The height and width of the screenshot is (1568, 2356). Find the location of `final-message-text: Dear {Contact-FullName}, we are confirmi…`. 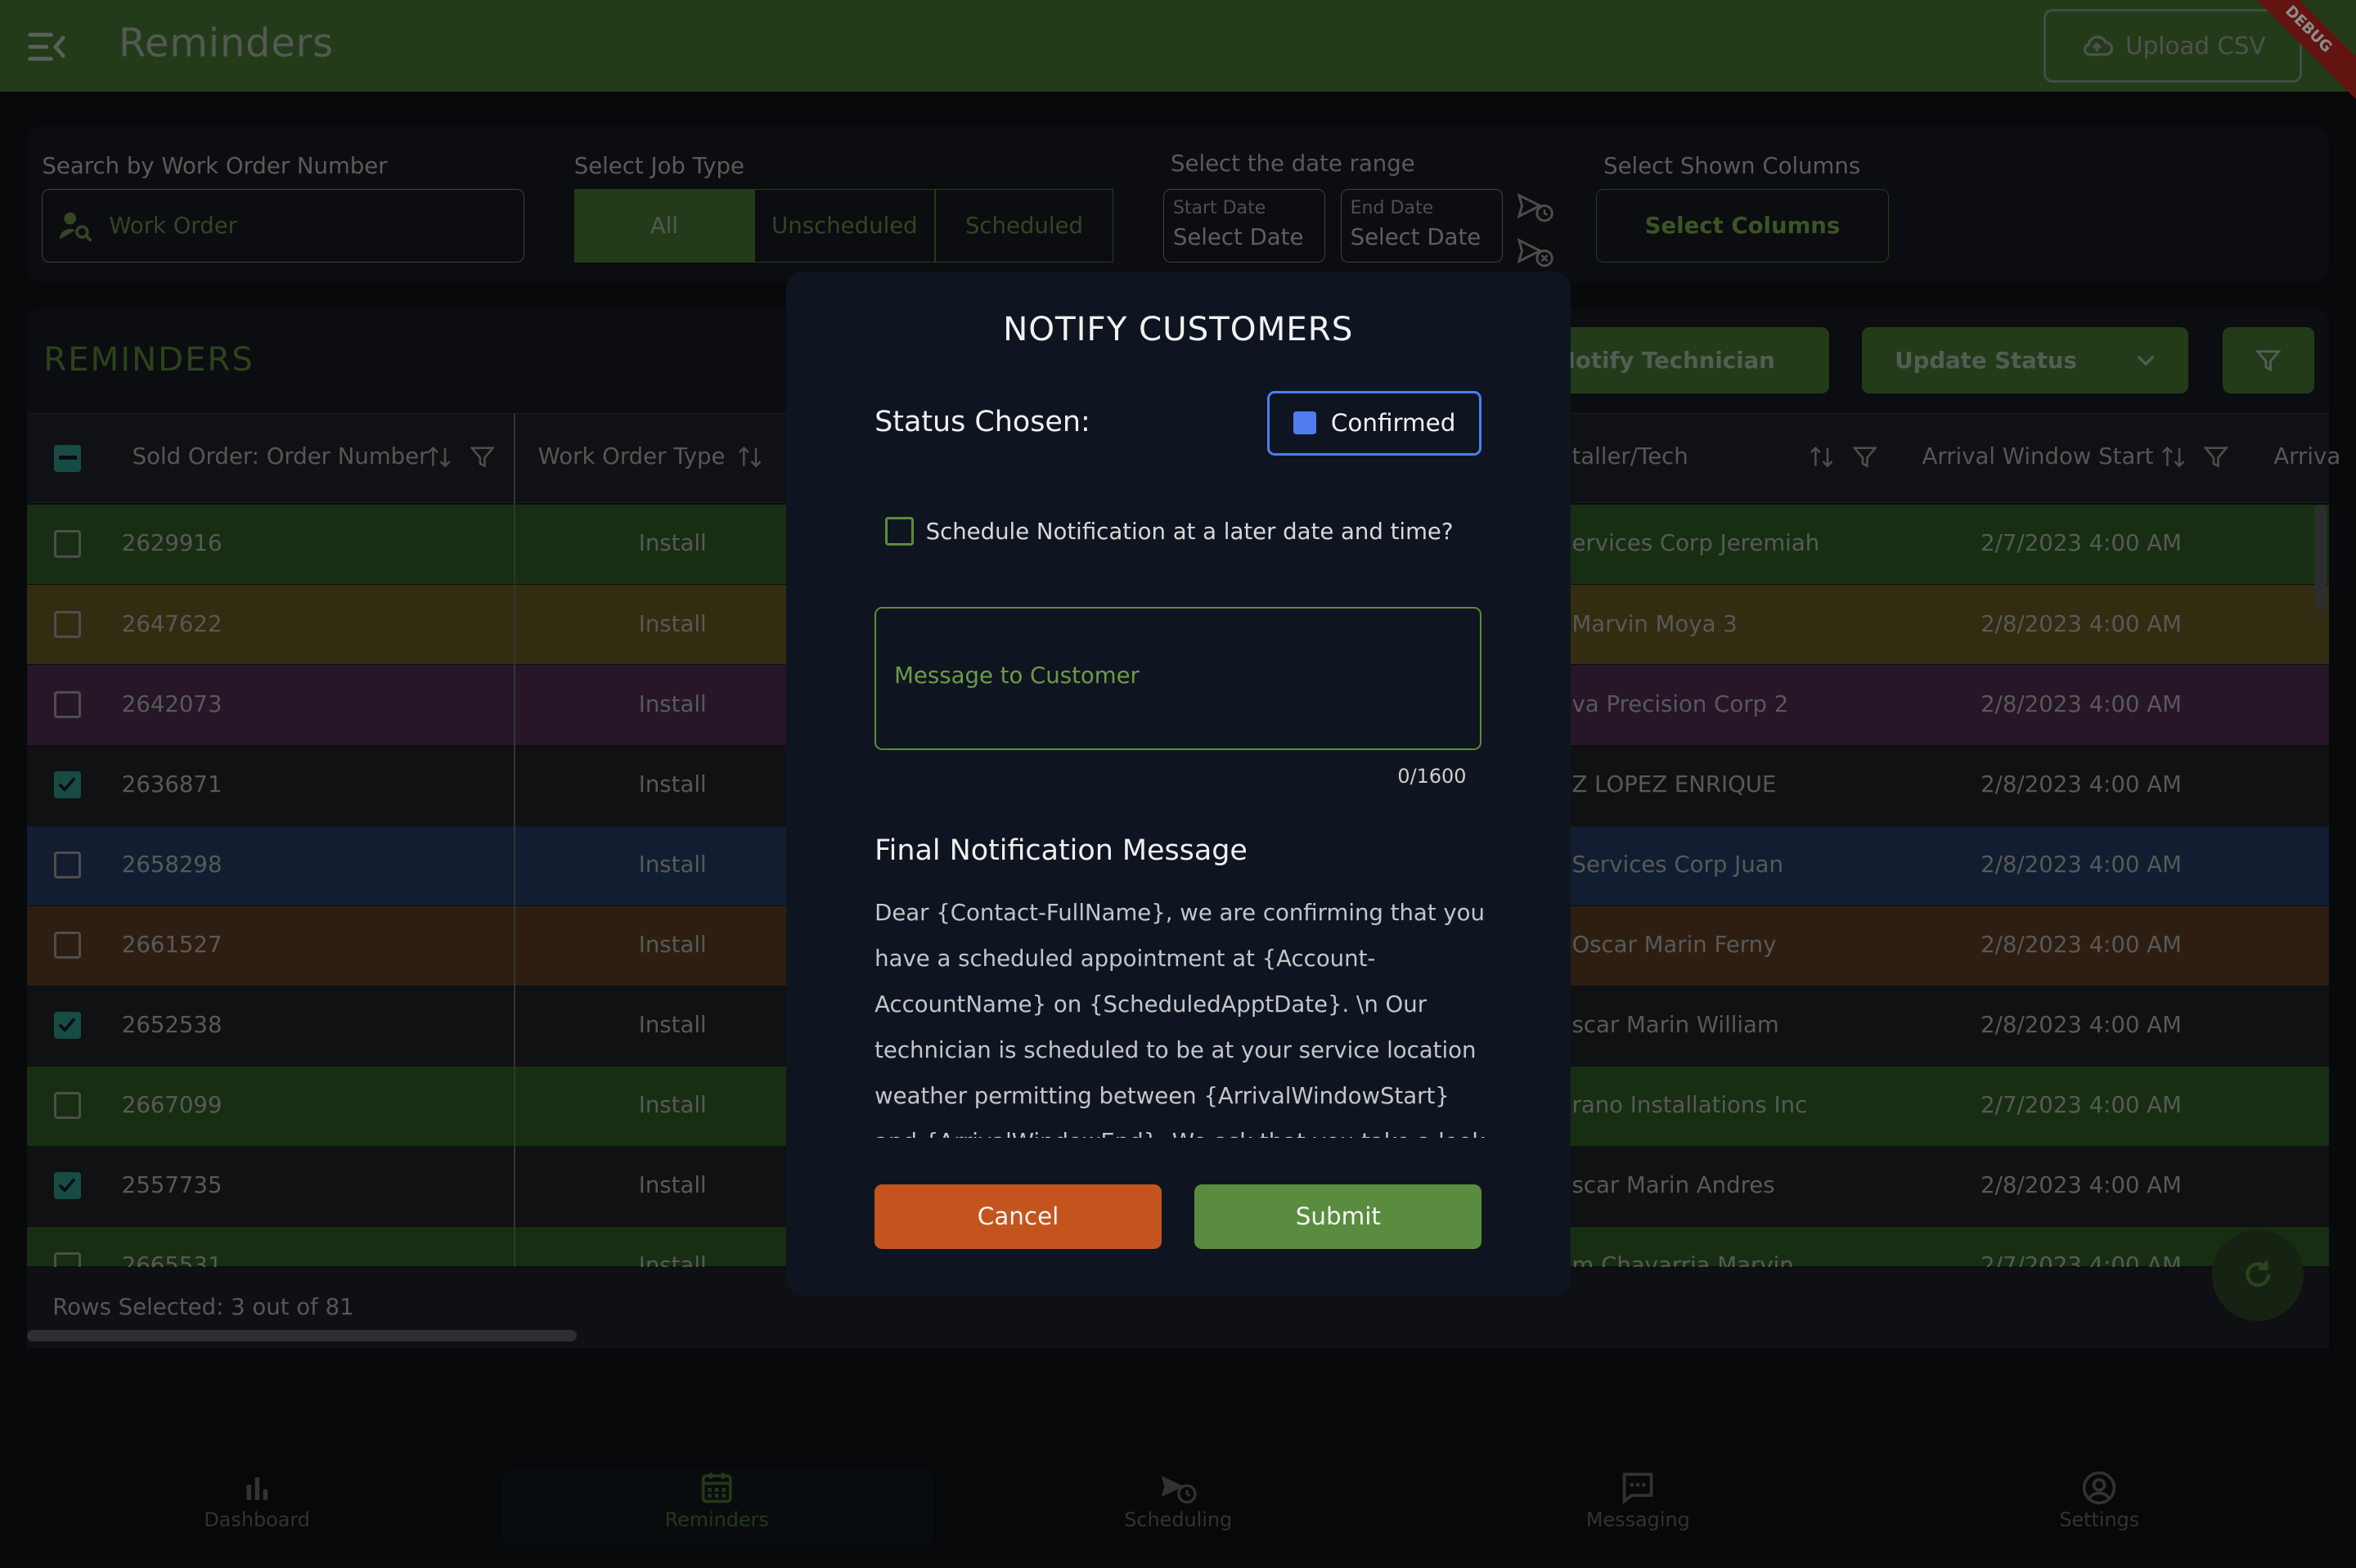

final-message-text: Dear {Contact-FullName}, we are confirmi… is located at coordinates (1182, 1014).